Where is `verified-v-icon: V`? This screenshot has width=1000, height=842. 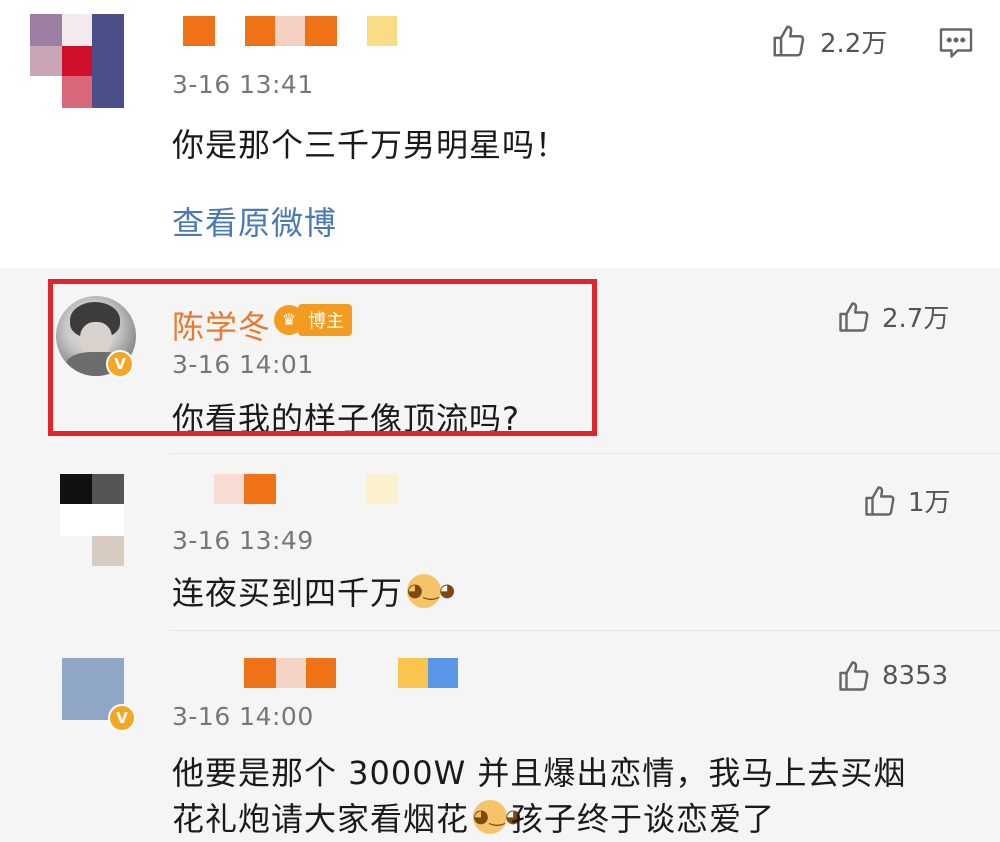
verified-v-icon: V is located at coordinates (122, 718).